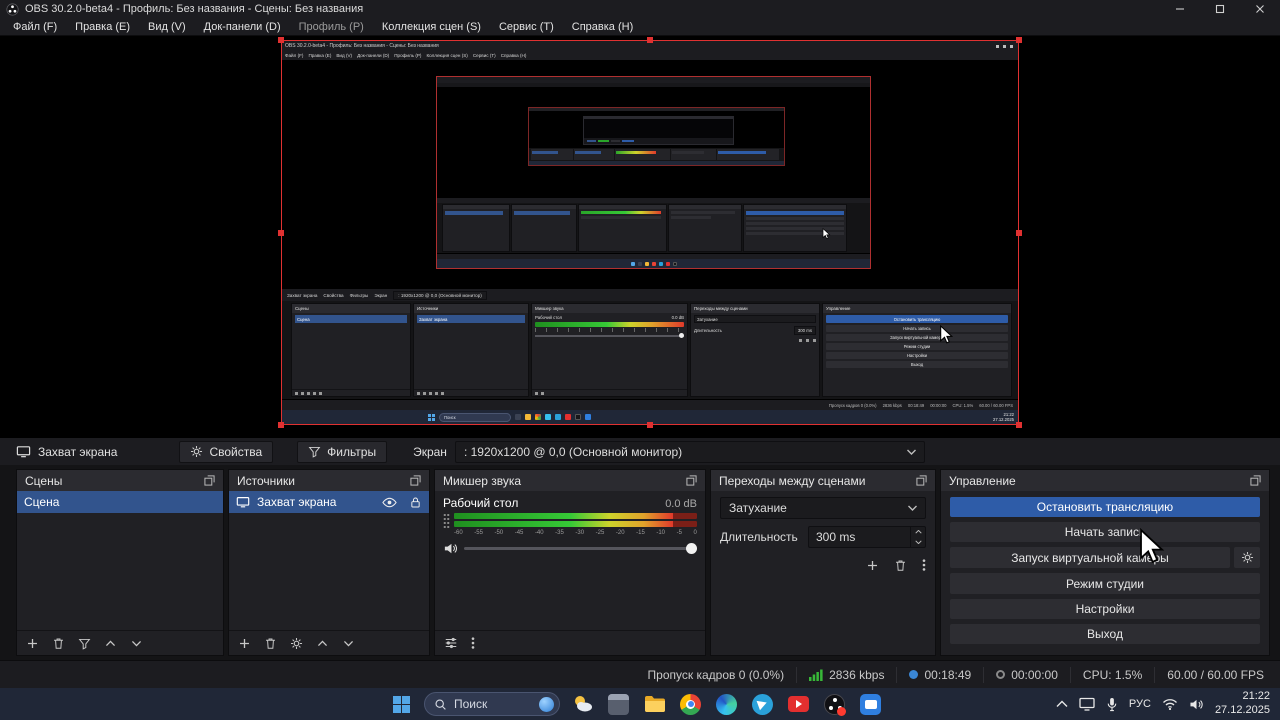 This screenshot has width=1280, height=720. Describe the element at coordinates (450, 548) in the screenshot. I see `speaker-icon` at that location.